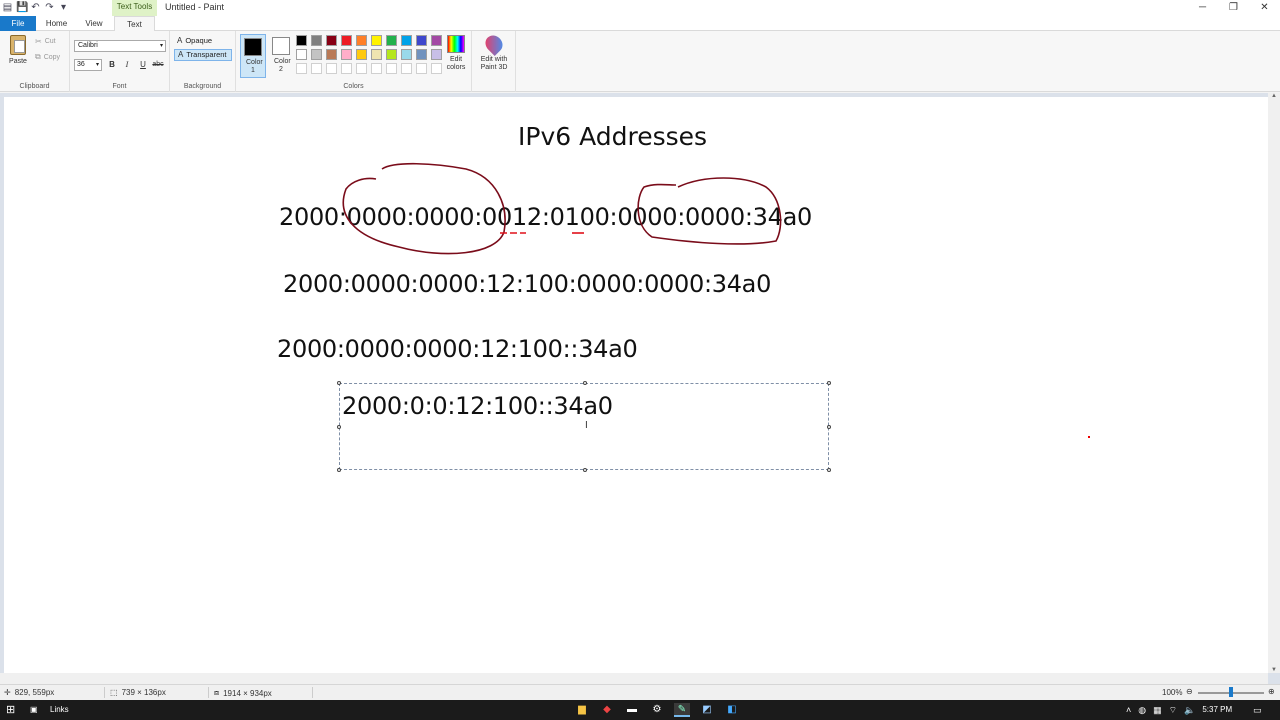 This screenshot has width=1280, height=720. What do you see at coordinates (34, 86) in the screenshot?
I see `clipboard-group-label: Clipboard` at bounding box center [34, 86].